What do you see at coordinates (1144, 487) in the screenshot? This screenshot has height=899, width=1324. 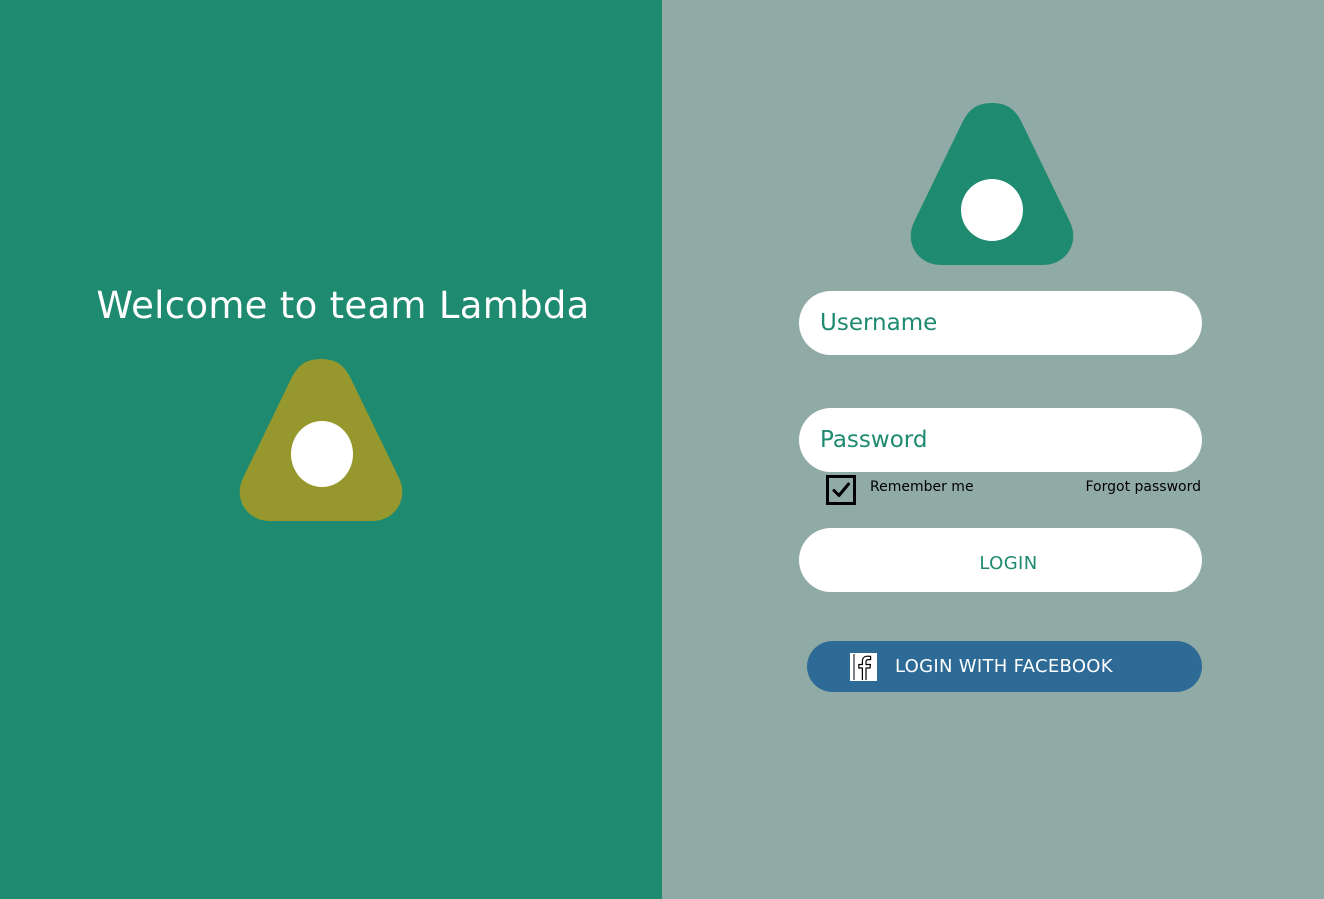 I see `forgot-password-link: Forgot password` at bounding box center [1144, 487].